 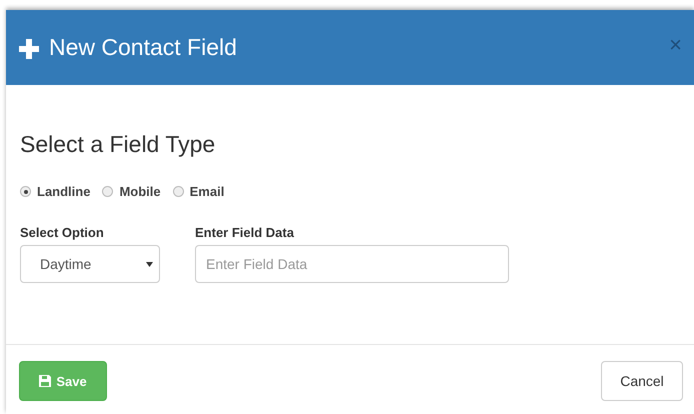 What do you see at coordinates (62, 232) in the screenshot?
I see `field-label: Select Option` at bounding box center [62, 232].